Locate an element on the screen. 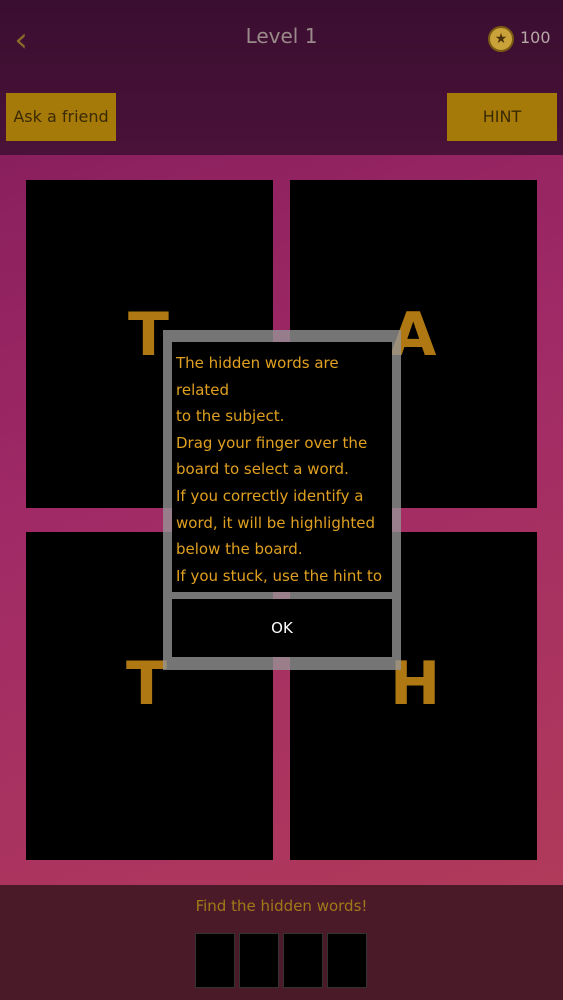 Image resolution: width=563 pixels, height=1000 pixels. message-line: board to select a word. is located at coordinates (262, 469).